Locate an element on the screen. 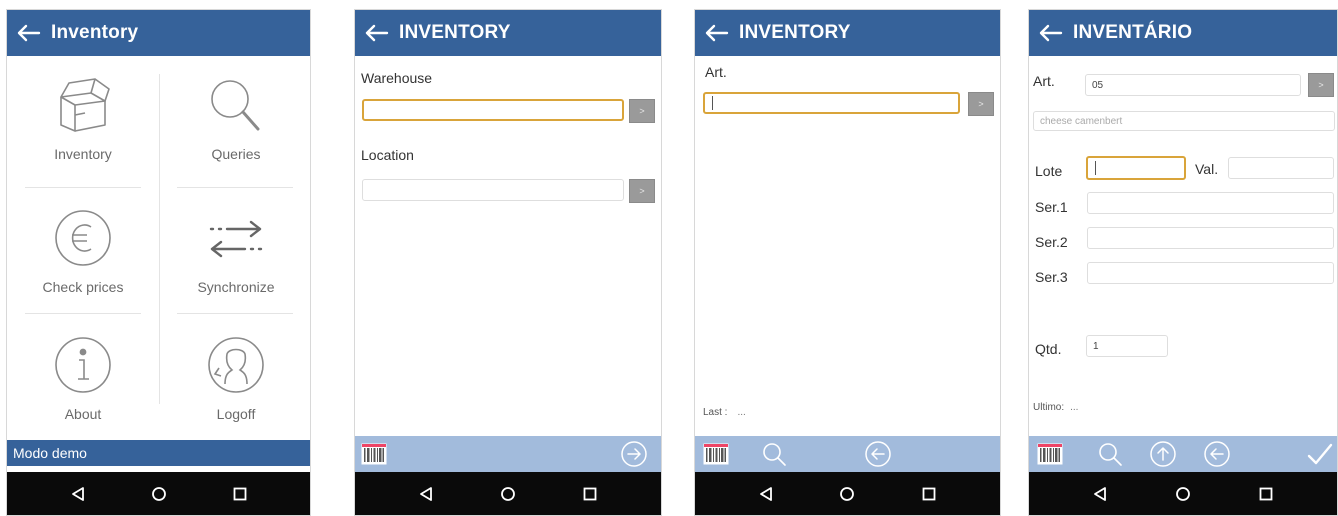 This screenshot has width=1338, height=516. location-label: Location is located at coordinates (387, 155).